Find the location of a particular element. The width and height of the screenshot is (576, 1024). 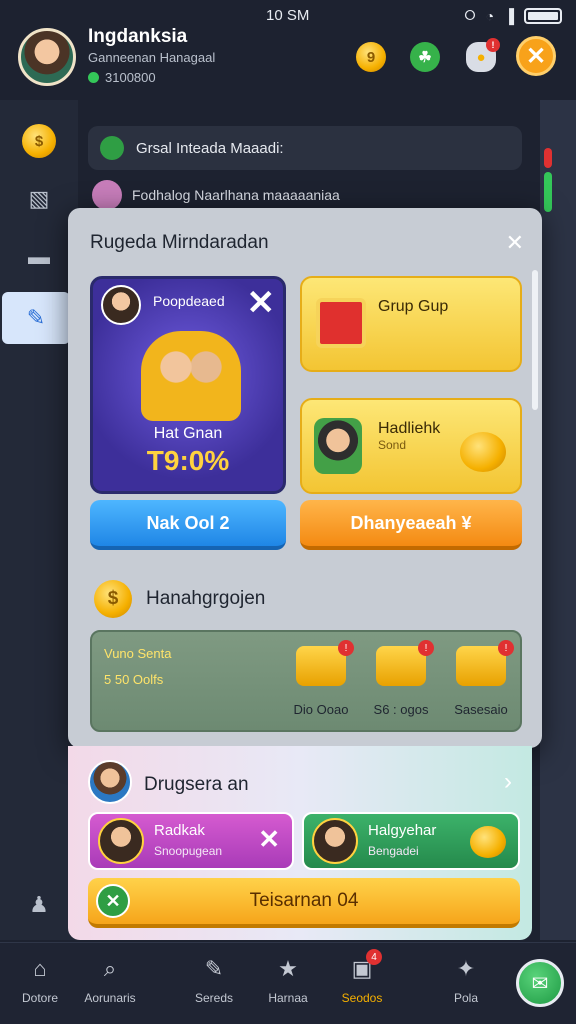

user-name: Ingdanksia is located at coordinates (138, 36).